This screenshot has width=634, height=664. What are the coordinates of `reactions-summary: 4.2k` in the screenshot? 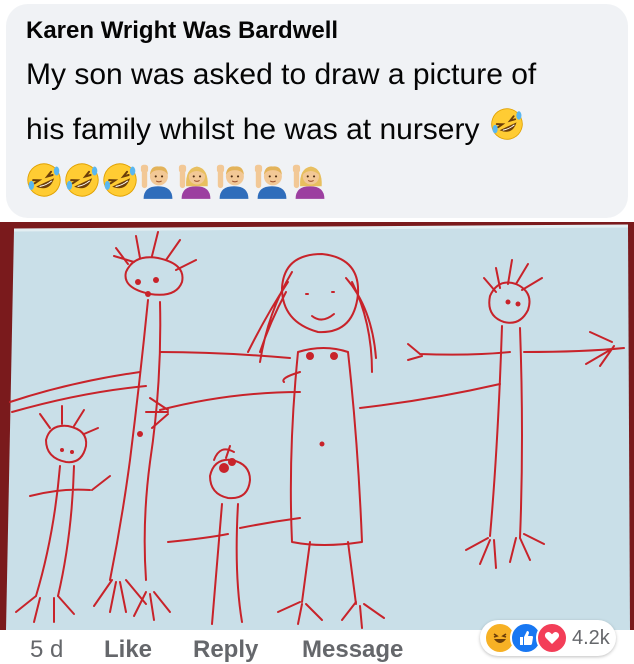 It's located at (548, 638).